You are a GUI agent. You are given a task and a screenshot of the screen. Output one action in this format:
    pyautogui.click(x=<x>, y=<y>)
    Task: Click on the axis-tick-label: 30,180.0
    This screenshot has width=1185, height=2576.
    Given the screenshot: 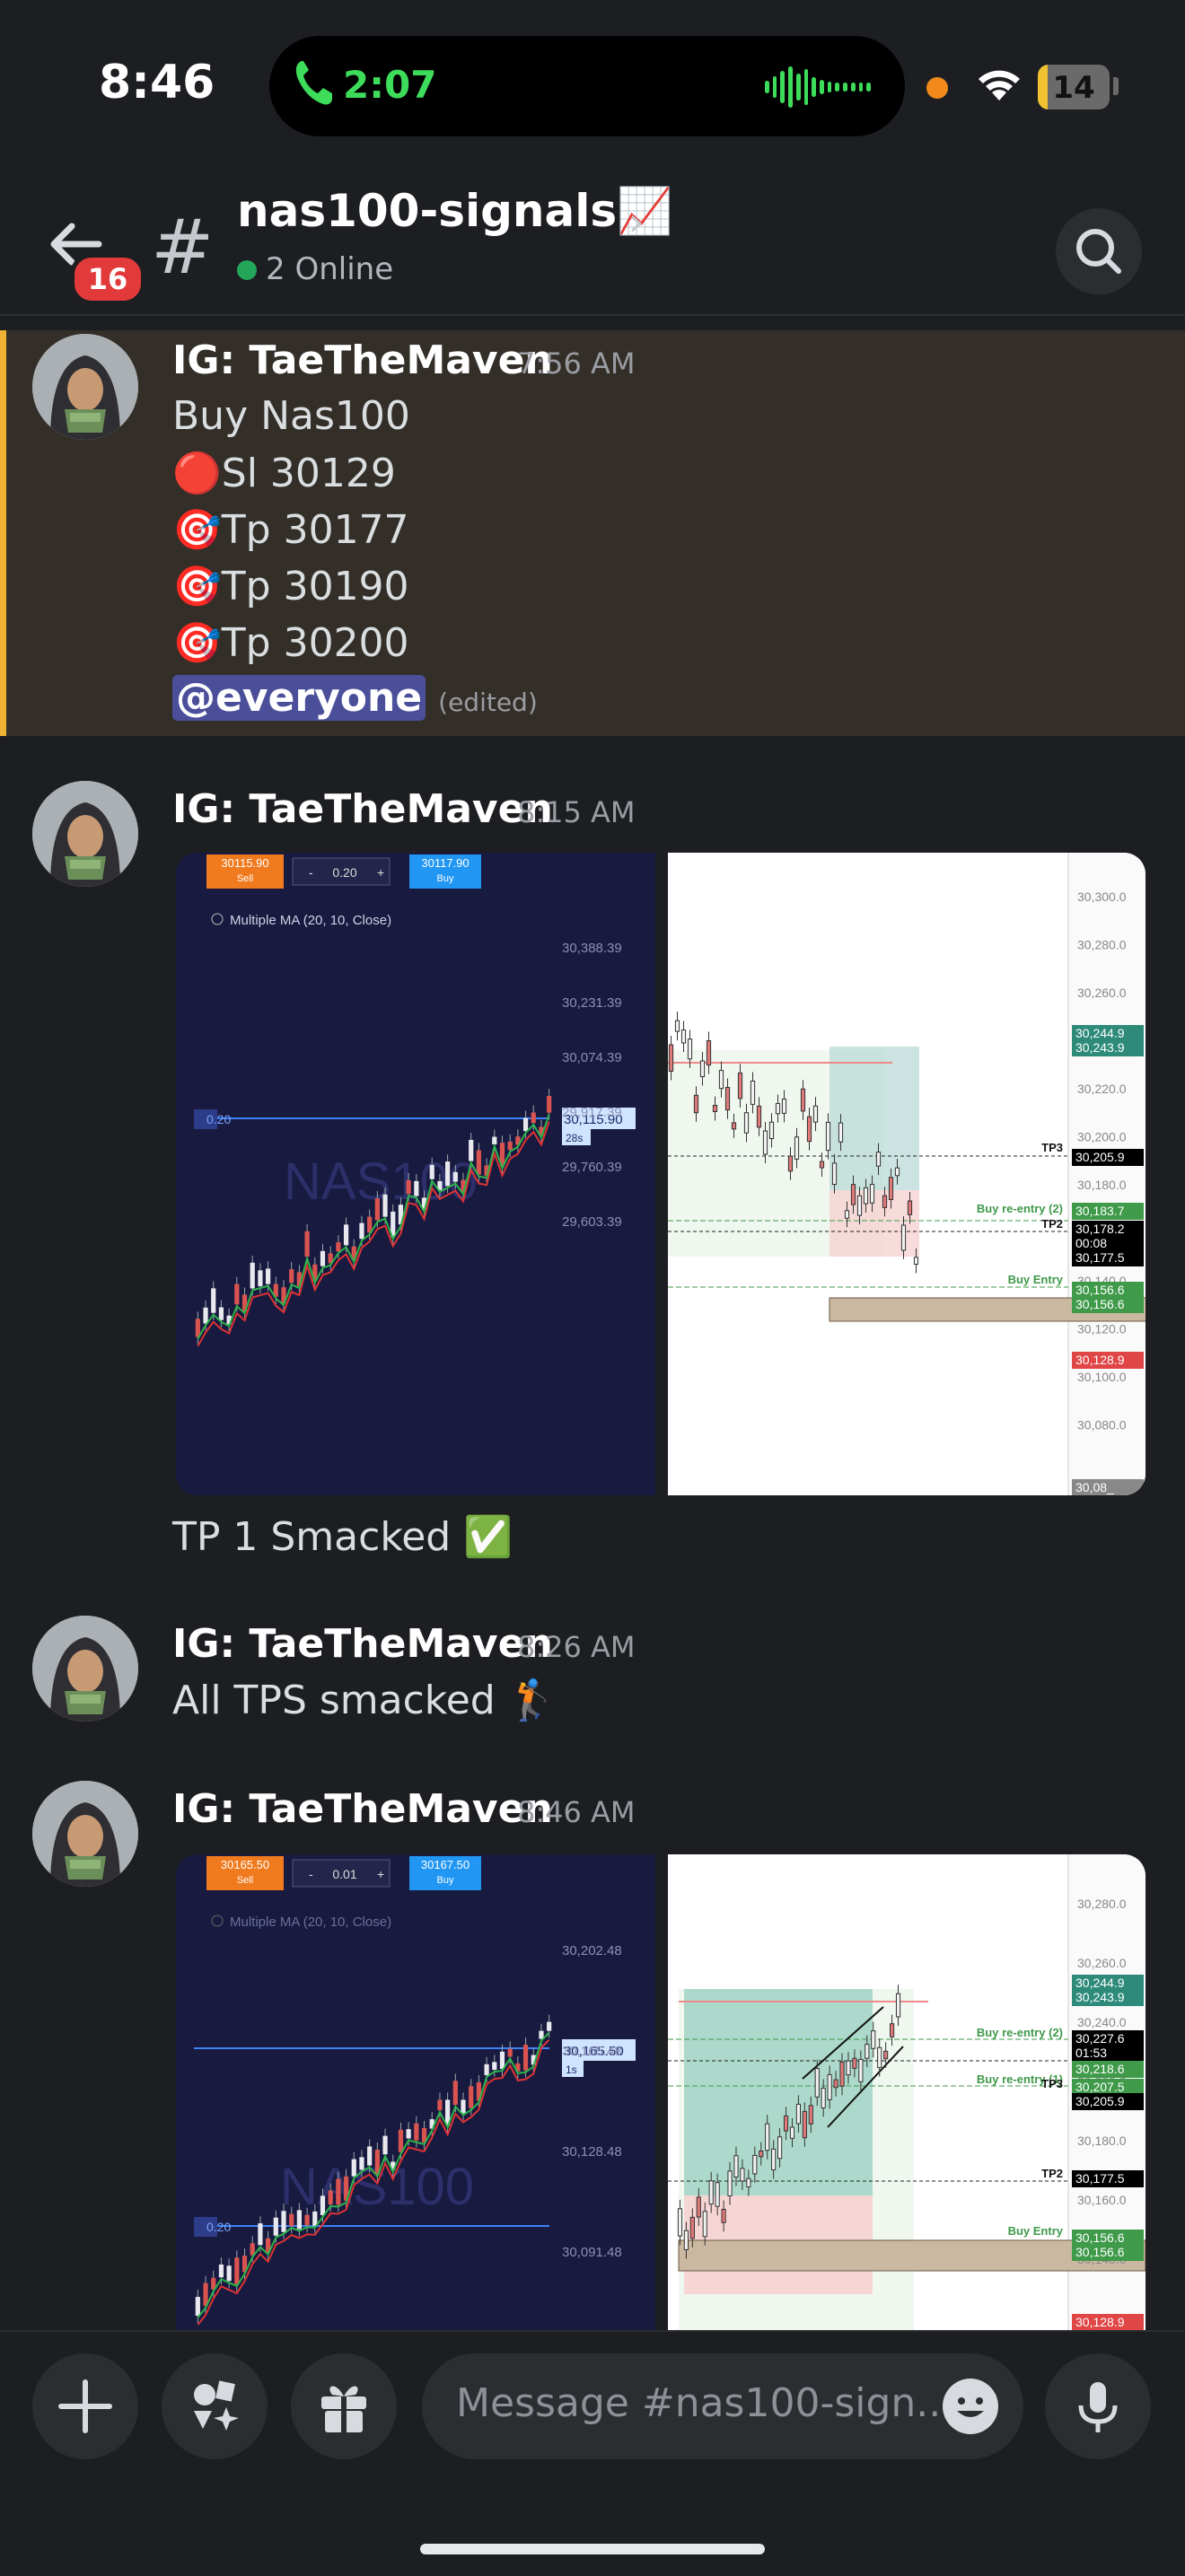 What is the action you would take?
    pyautogui.click(x=1102, y=2141)
    